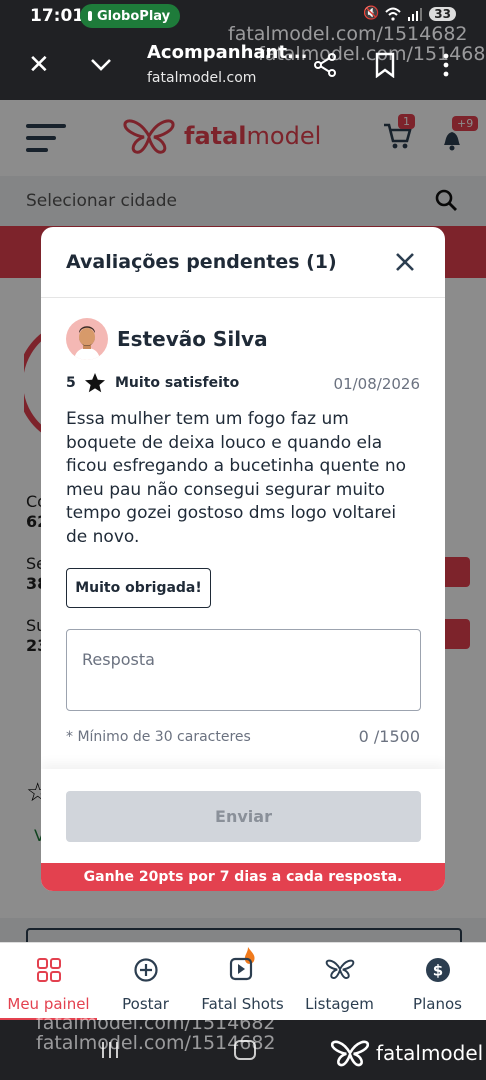 This screenshot has width=486, height=1080. I want to click on watermark-brand: fatalmodel, so click(430, 1053).